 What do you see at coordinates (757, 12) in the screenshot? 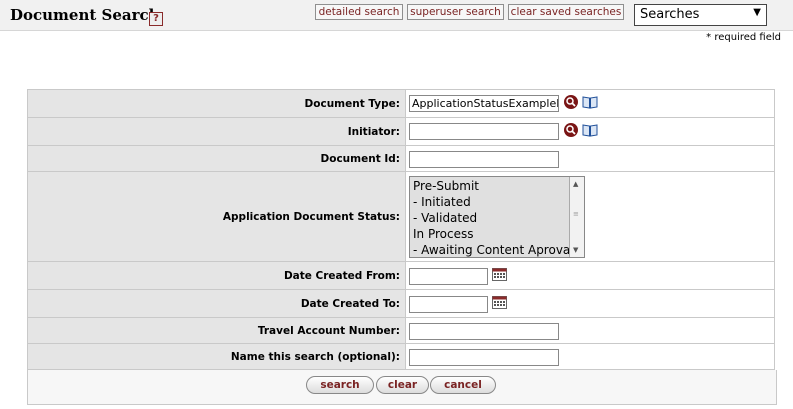
I see `chevron-down-icon: ▼` at bounding box center [757, 12].